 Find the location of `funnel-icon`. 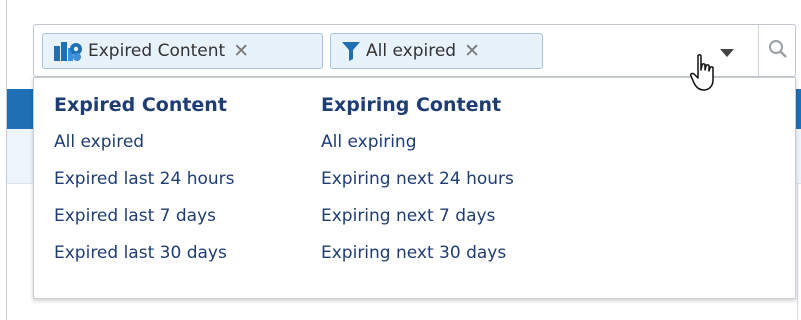

funnel-icon is located at coordinates (351, 51).